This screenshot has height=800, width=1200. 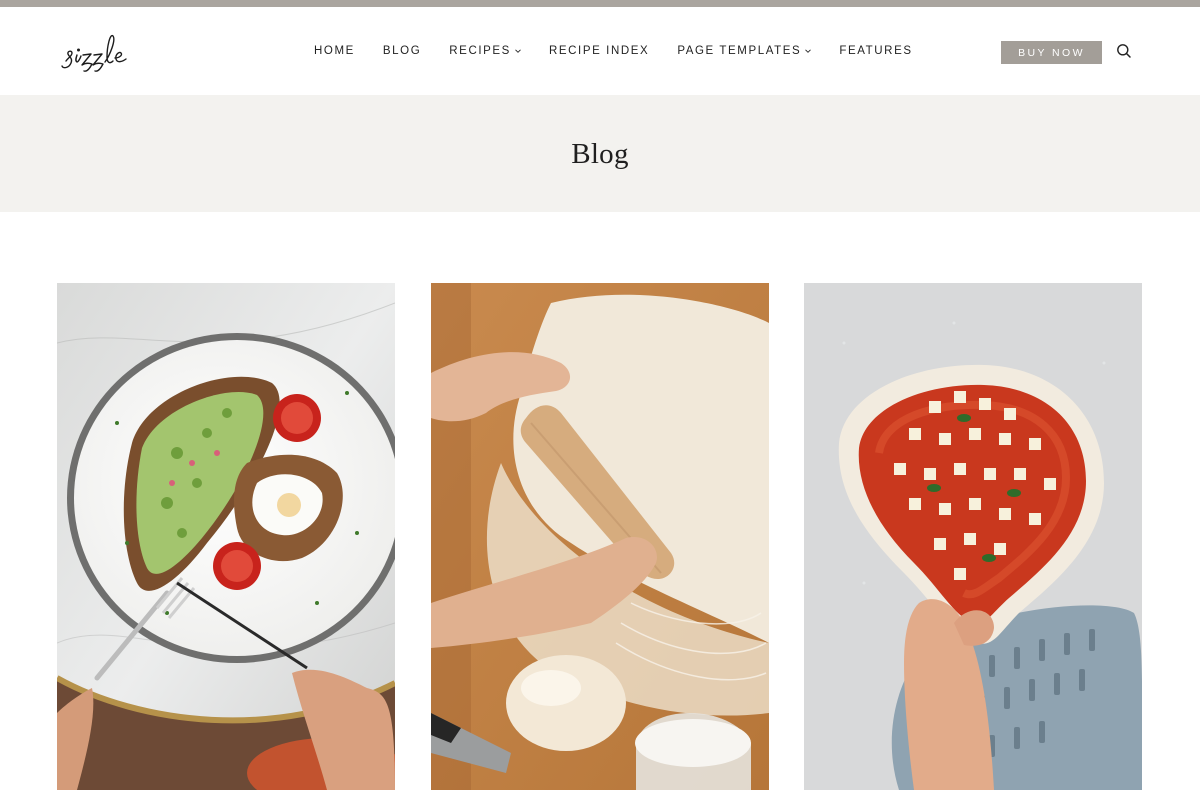 What do you see at coordinates (1051, 52) in the screenshot?
I see `buy-now-button: BUY NOW` at bounding box center [1051, 52].